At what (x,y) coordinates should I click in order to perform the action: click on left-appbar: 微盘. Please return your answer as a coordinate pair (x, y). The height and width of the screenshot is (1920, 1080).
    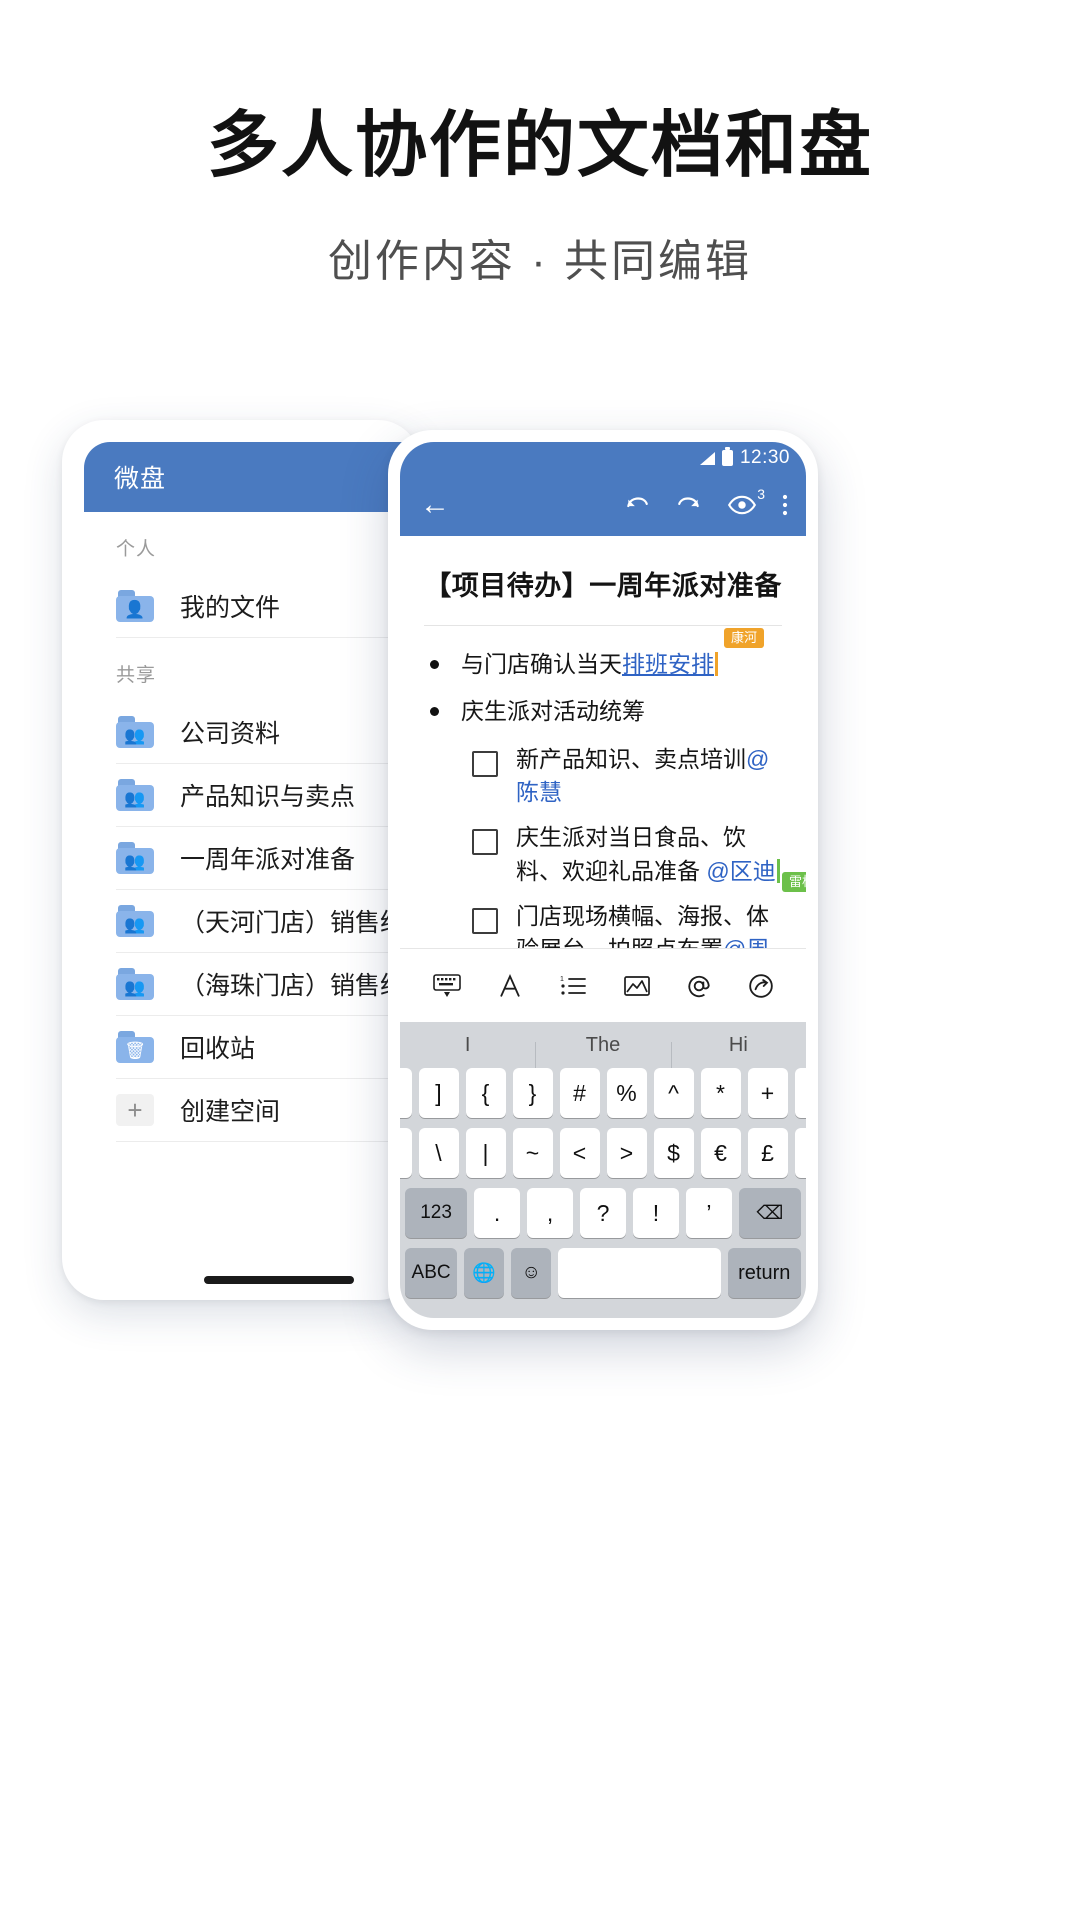
    Looking at the image, I should click on (252, 477).